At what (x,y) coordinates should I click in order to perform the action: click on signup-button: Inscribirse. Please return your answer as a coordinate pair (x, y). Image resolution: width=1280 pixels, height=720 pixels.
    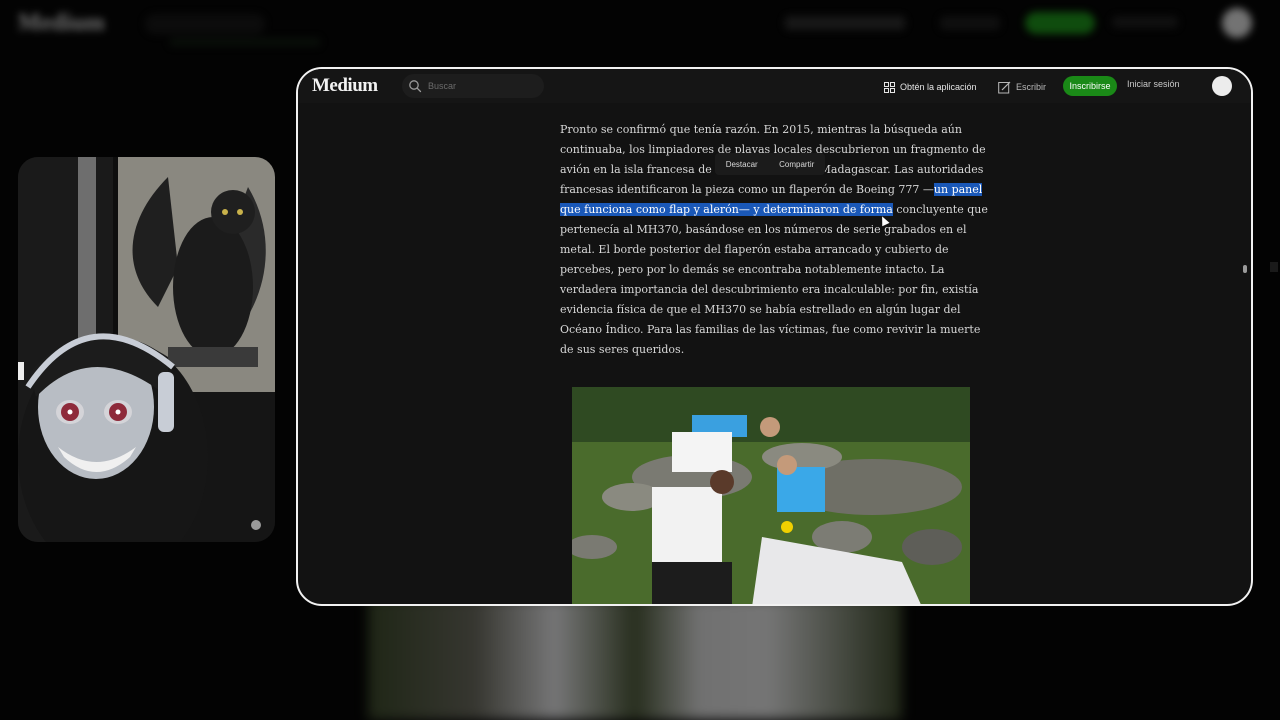
    Looking at the image, I should click on (1090, 86).